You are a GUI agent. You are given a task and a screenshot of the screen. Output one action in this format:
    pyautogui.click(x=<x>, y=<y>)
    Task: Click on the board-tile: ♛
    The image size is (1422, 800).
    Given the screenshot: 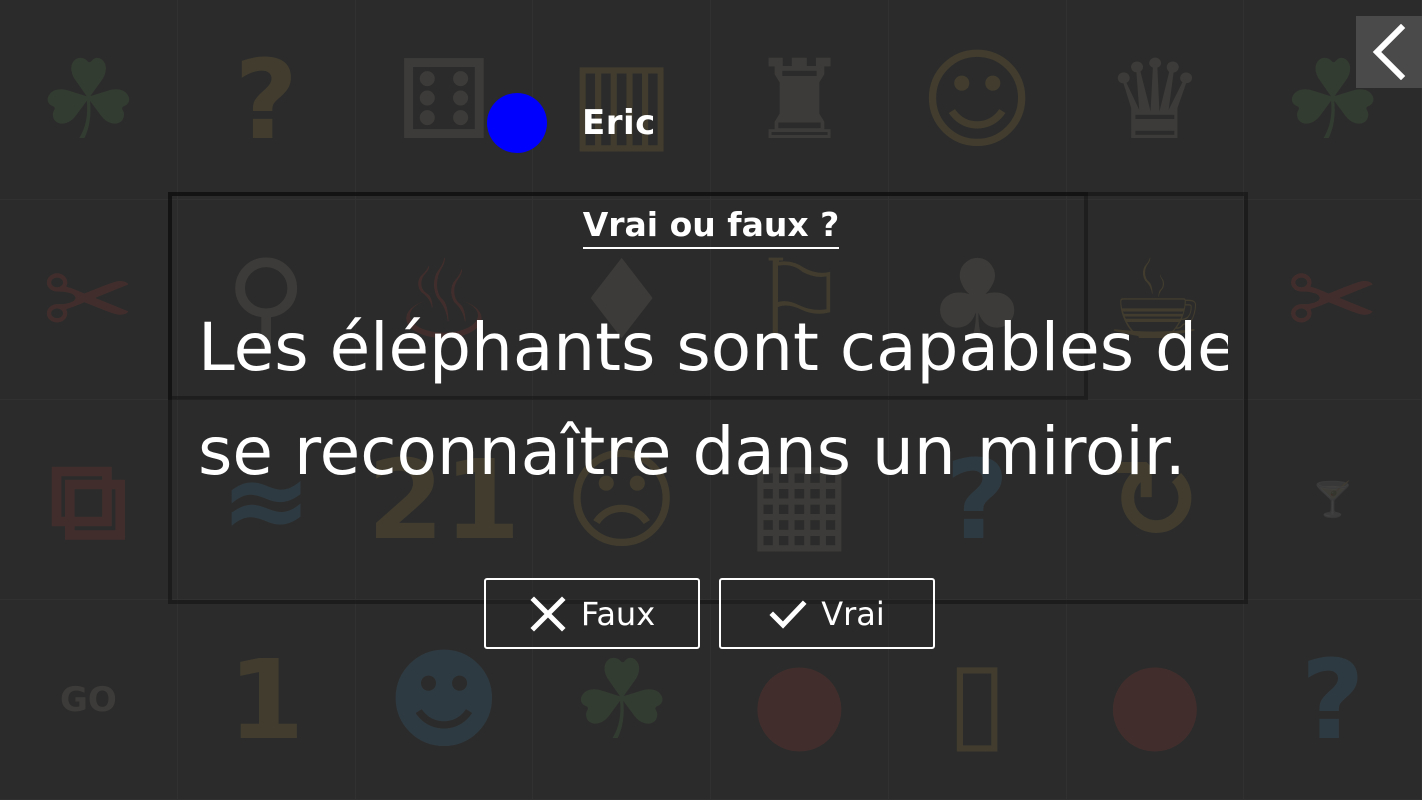 What is the action you would take?
    pyautogui.click(x=1156, y=100)
    